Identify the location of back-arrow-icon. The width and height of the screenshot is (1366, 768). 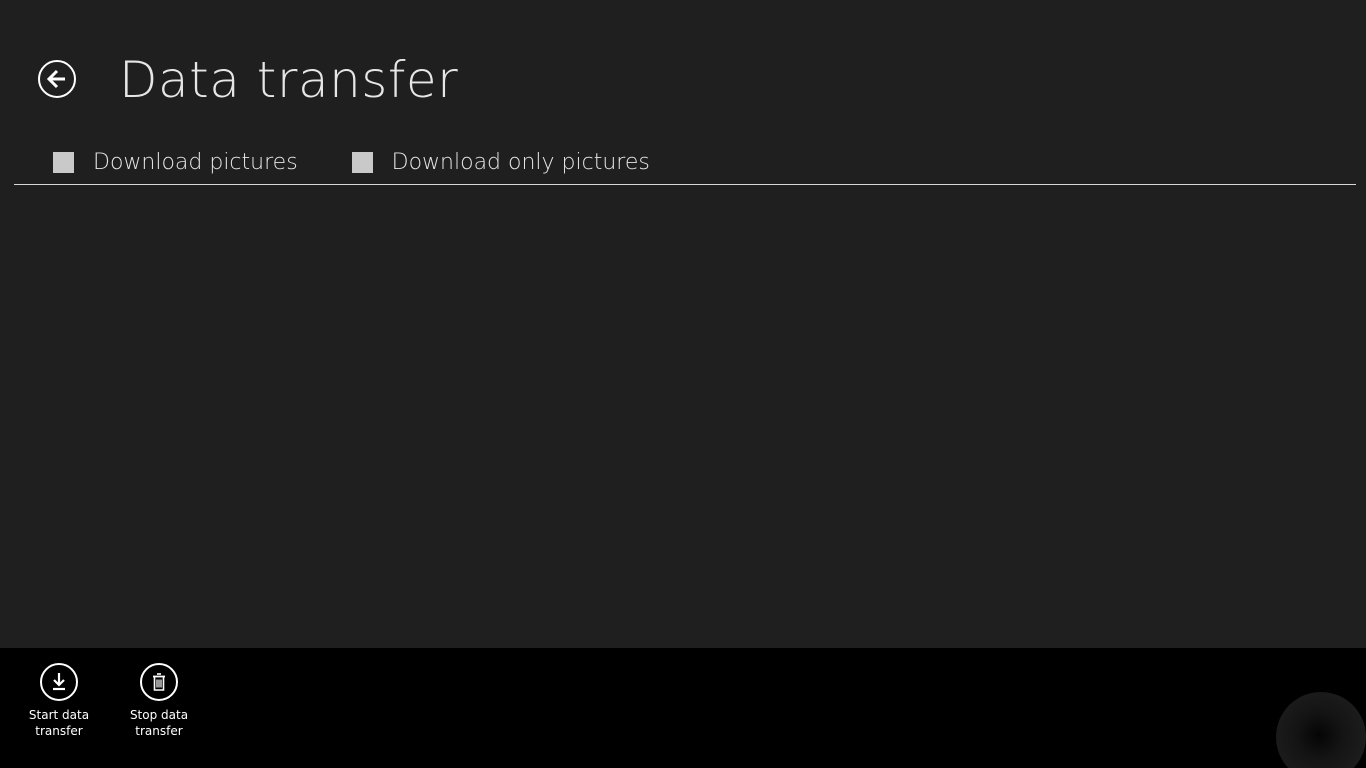
(57, 79).